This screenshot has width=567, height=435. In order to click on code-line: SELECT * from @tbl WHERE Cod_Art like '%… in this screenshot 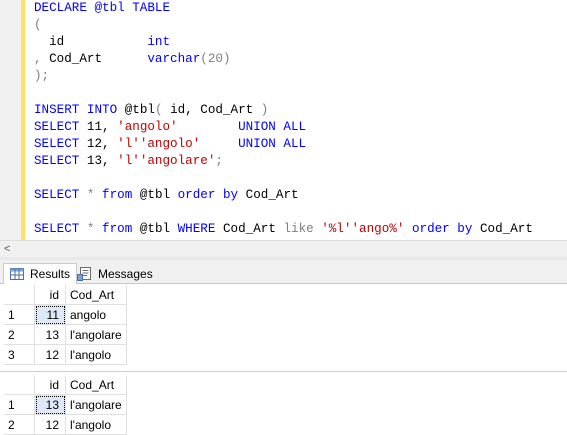, I will do `click(283, 229)`.